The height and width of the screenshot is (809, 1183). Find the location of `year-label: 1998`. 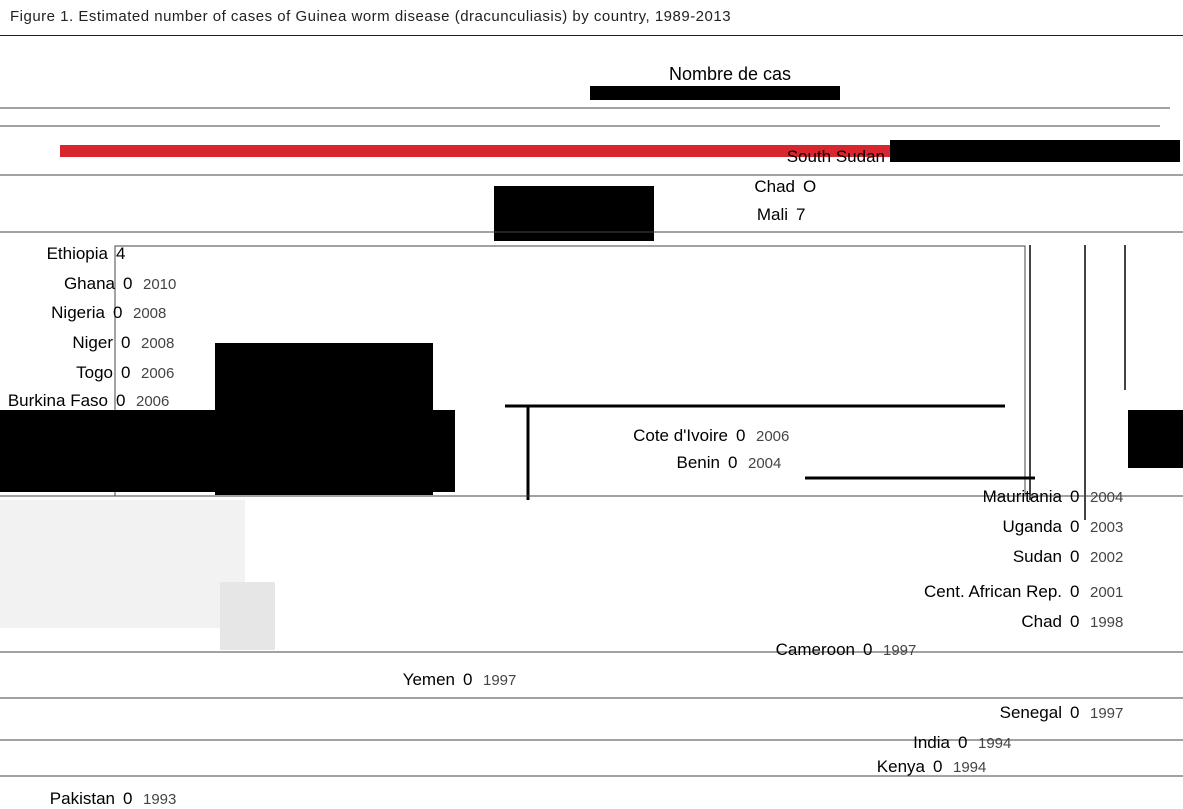

year-label: 1998 is located at coordinates (1106, 622).